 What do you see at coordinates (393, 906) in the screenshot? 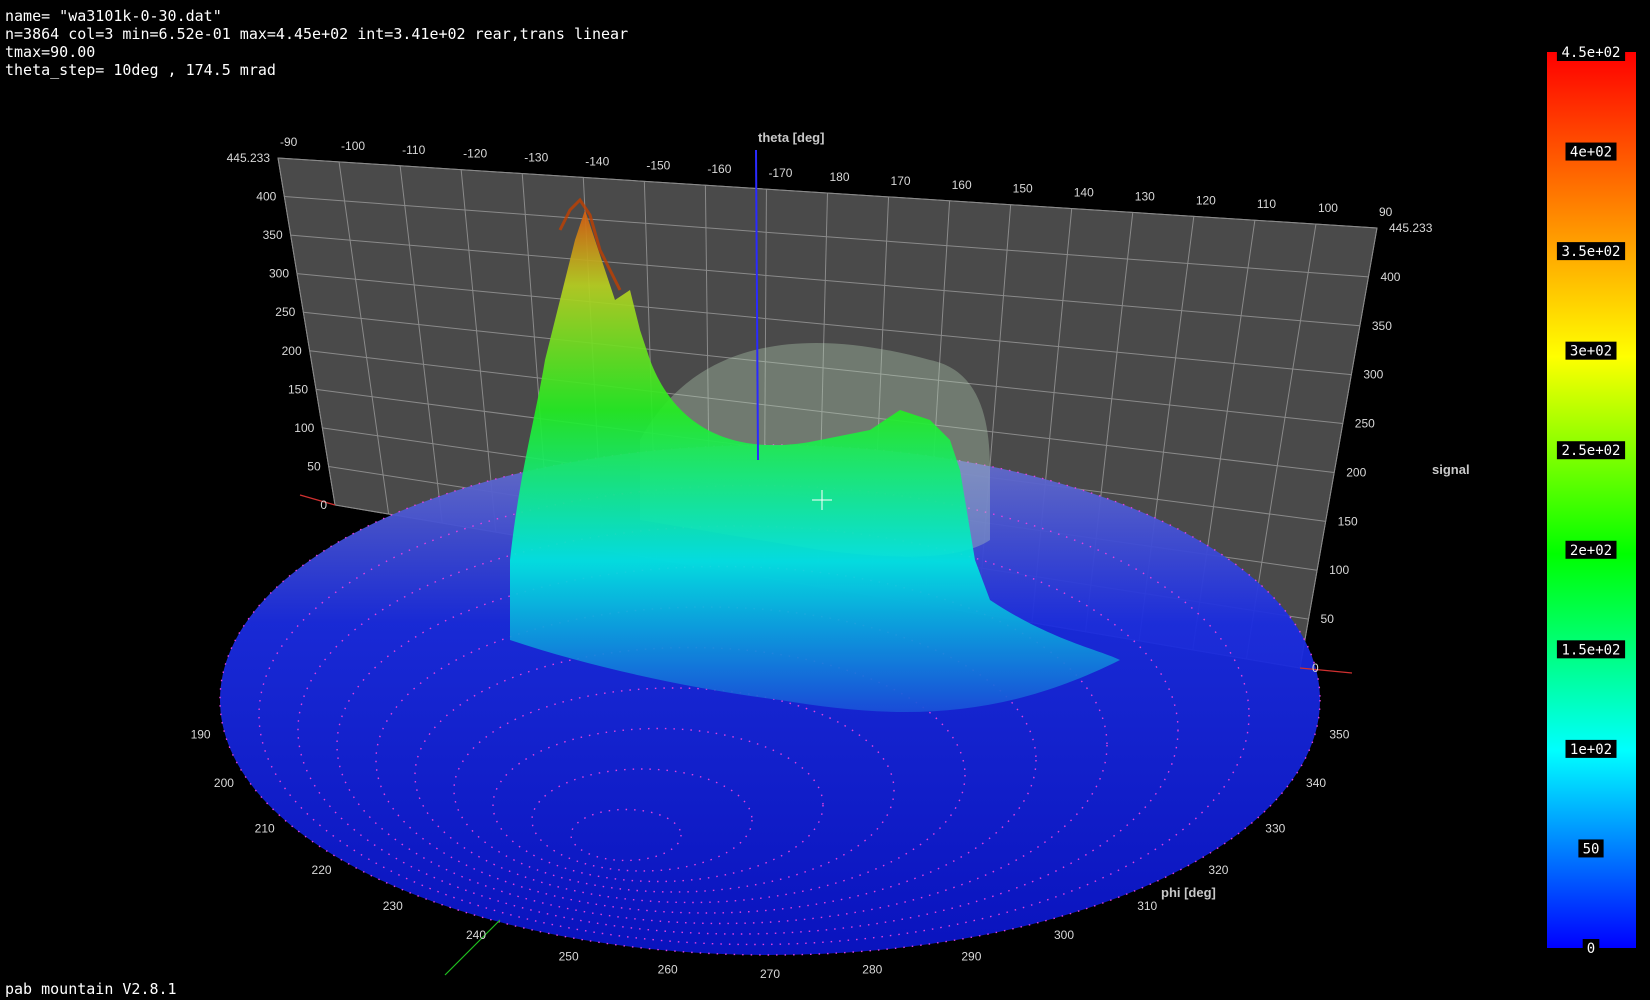
I see `phi-tick-label: 230` at bounding box center [393, 906].